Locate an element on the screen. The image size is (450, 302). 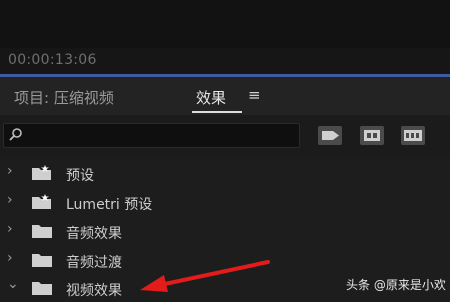
accelerated-effects-icon is located at coordinates (330, 135).